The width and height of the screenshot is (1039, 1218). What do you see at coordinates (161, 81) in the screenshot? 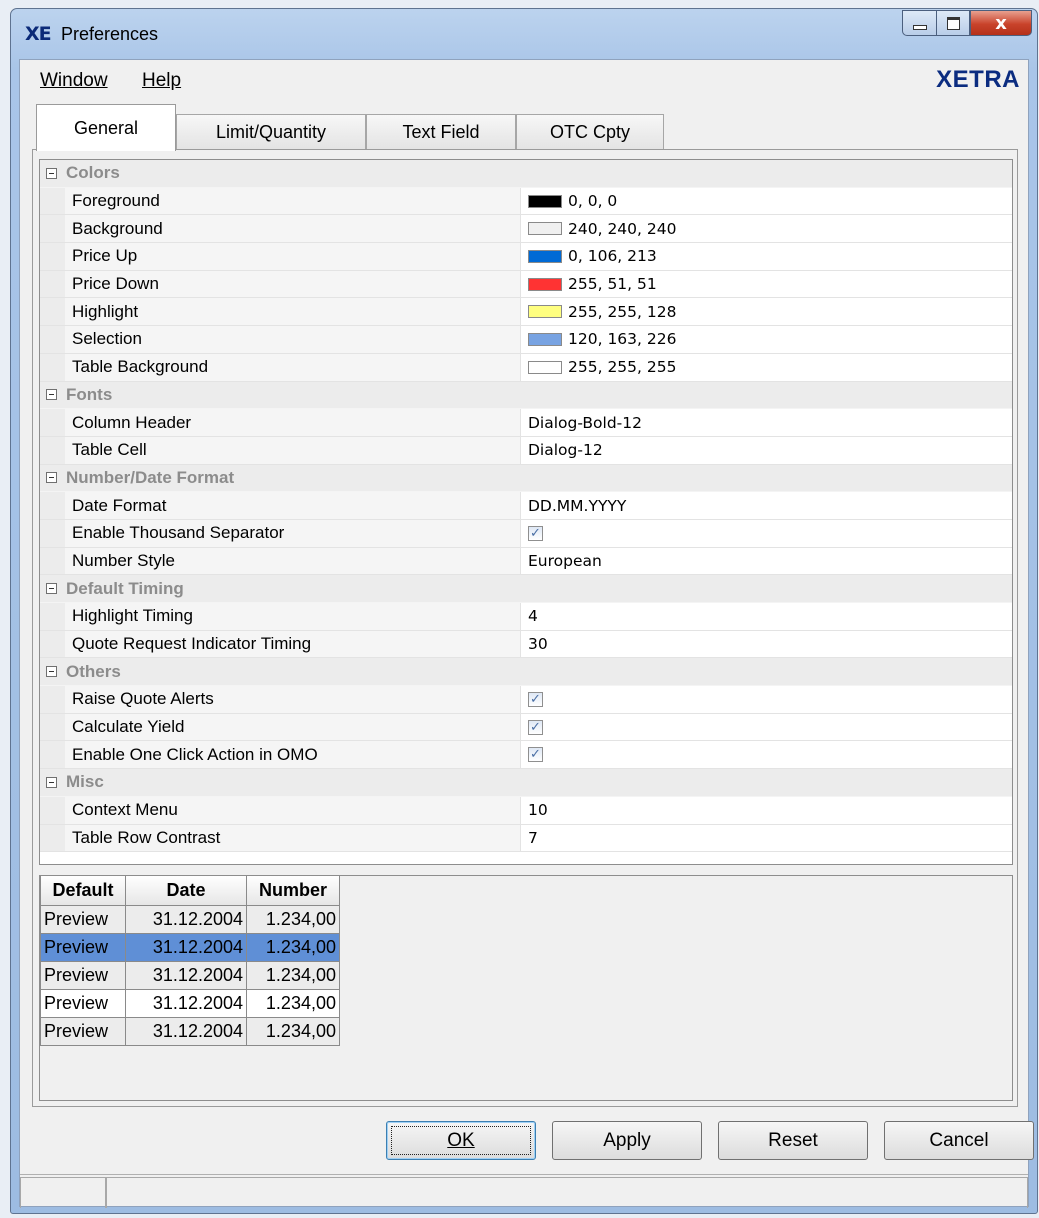
I see `menu-help: Help` at bounding box center [161, 81].